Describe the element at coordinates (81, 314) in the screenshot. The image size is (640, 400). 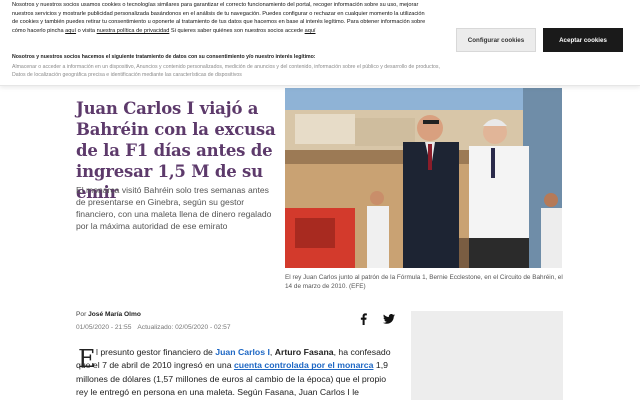
I see `byline-prefix: Por` at that location.